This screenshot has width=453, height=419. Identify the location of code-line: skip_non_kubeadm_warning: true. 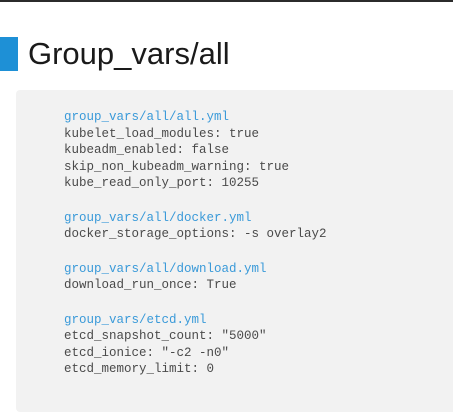
(177, 166).